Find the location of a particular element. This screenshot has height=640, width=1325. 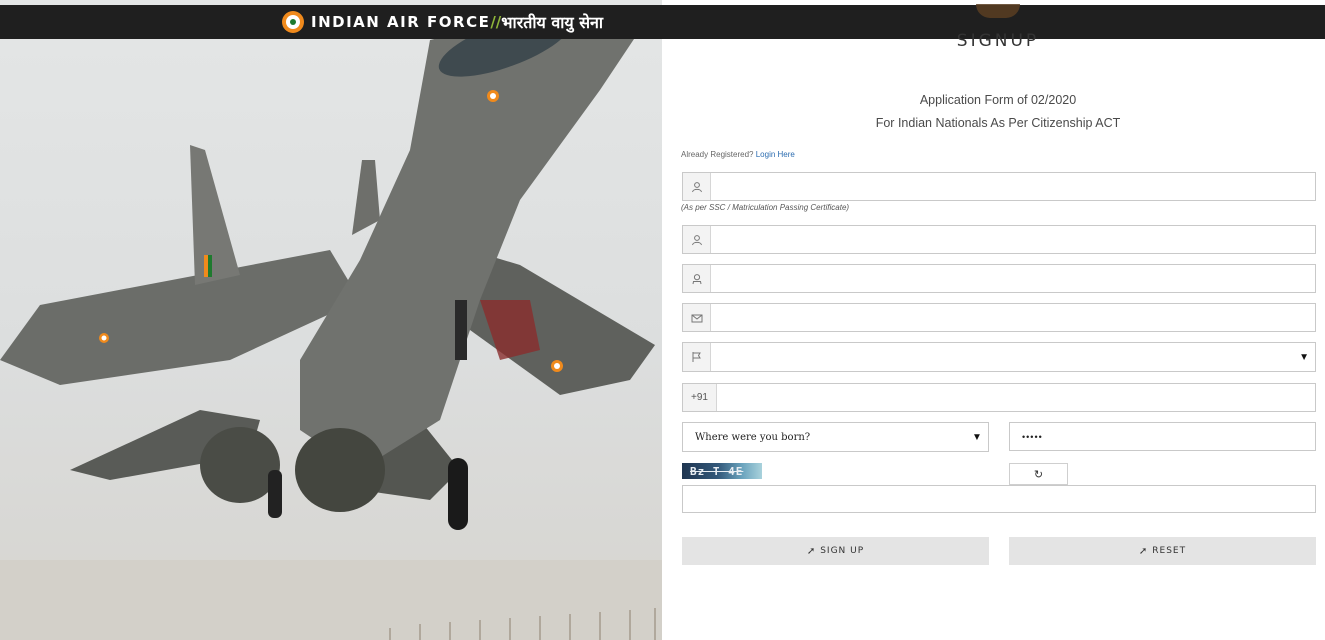

login-link: Login Here is located at coordinates (775, 154).